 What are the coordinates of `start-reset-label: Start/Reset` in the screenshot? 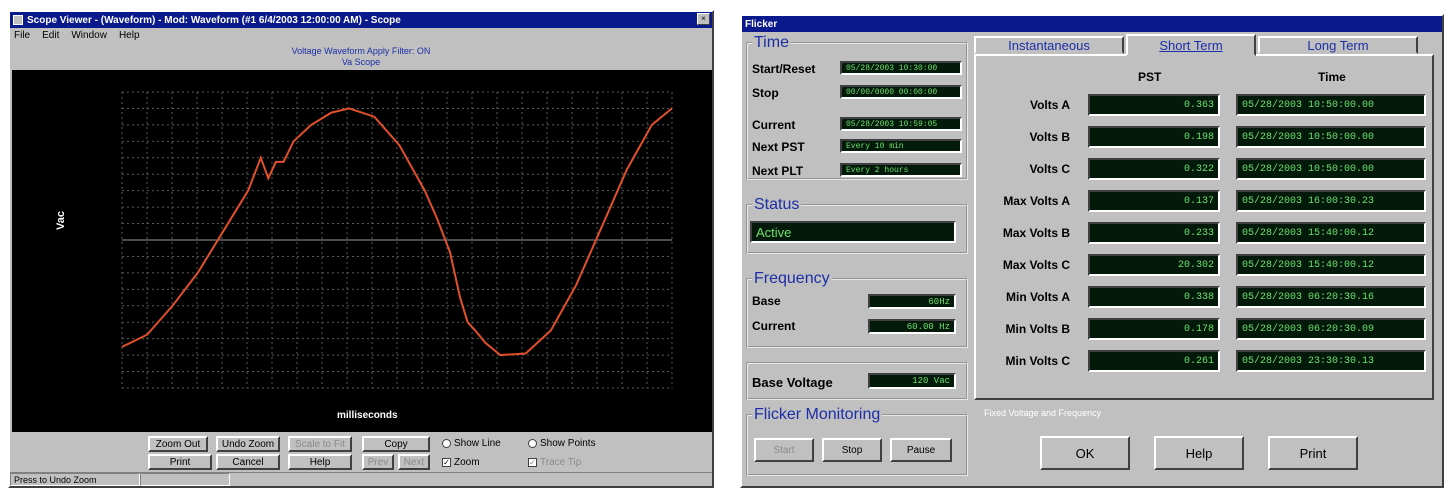 It's located at (784, 69).